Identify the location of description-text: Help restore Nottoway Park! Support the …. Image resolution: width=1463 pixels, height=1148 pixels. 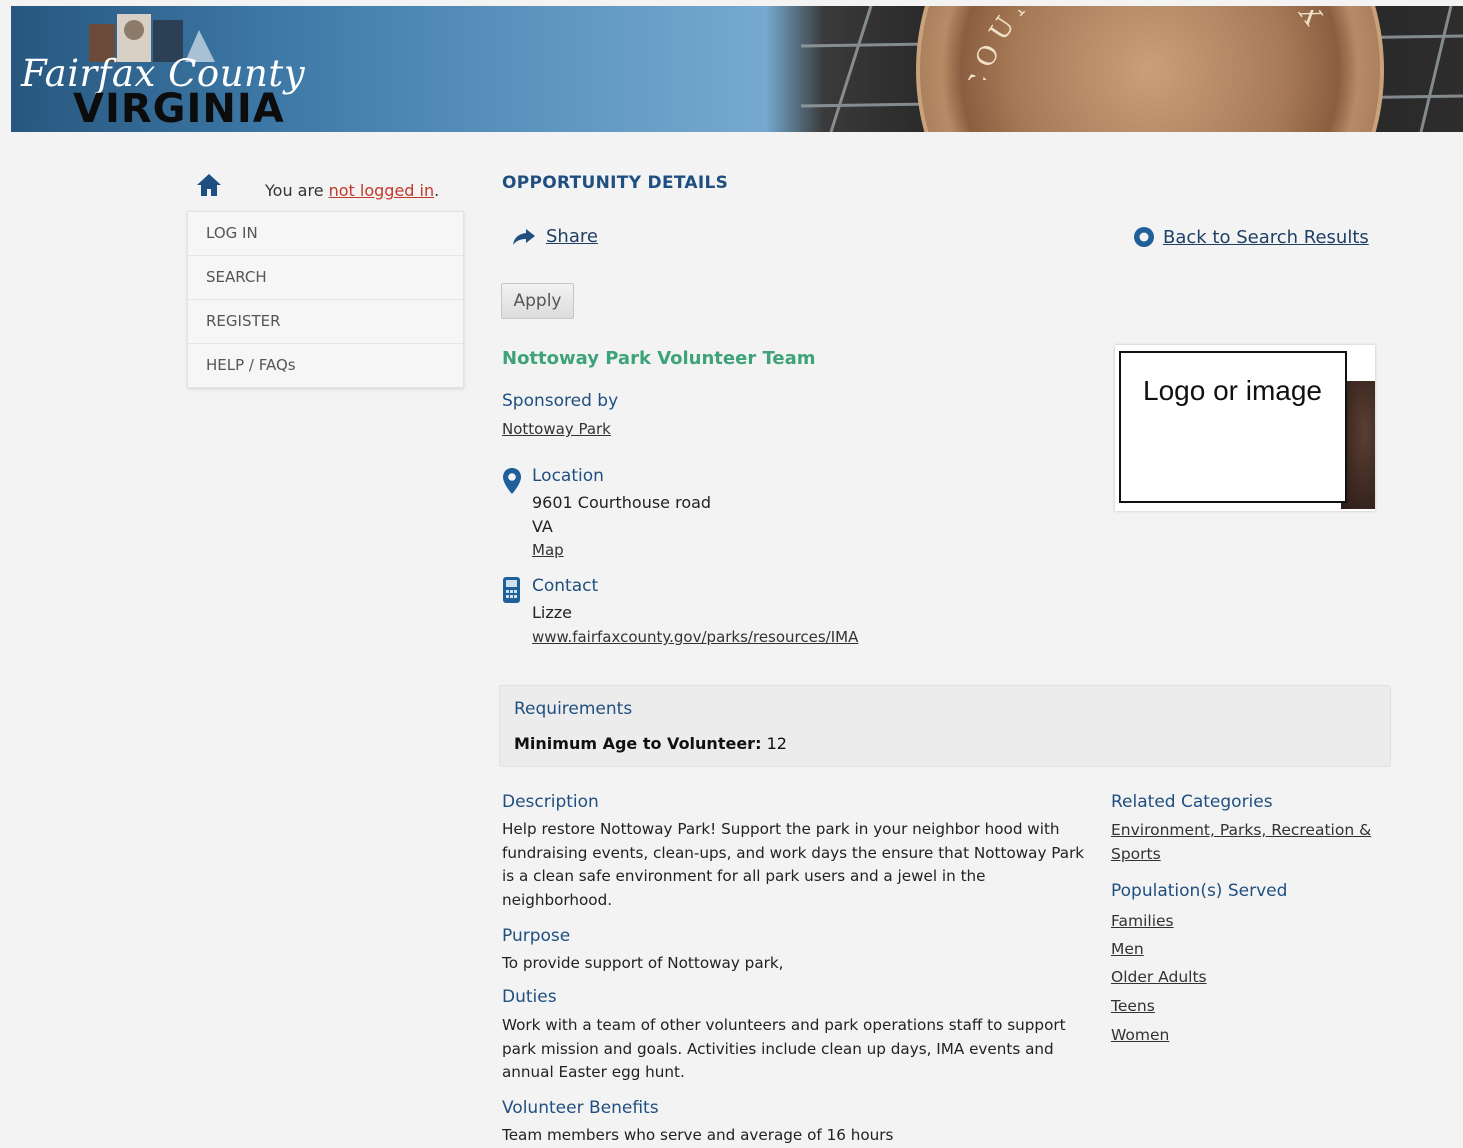
(793, 864).